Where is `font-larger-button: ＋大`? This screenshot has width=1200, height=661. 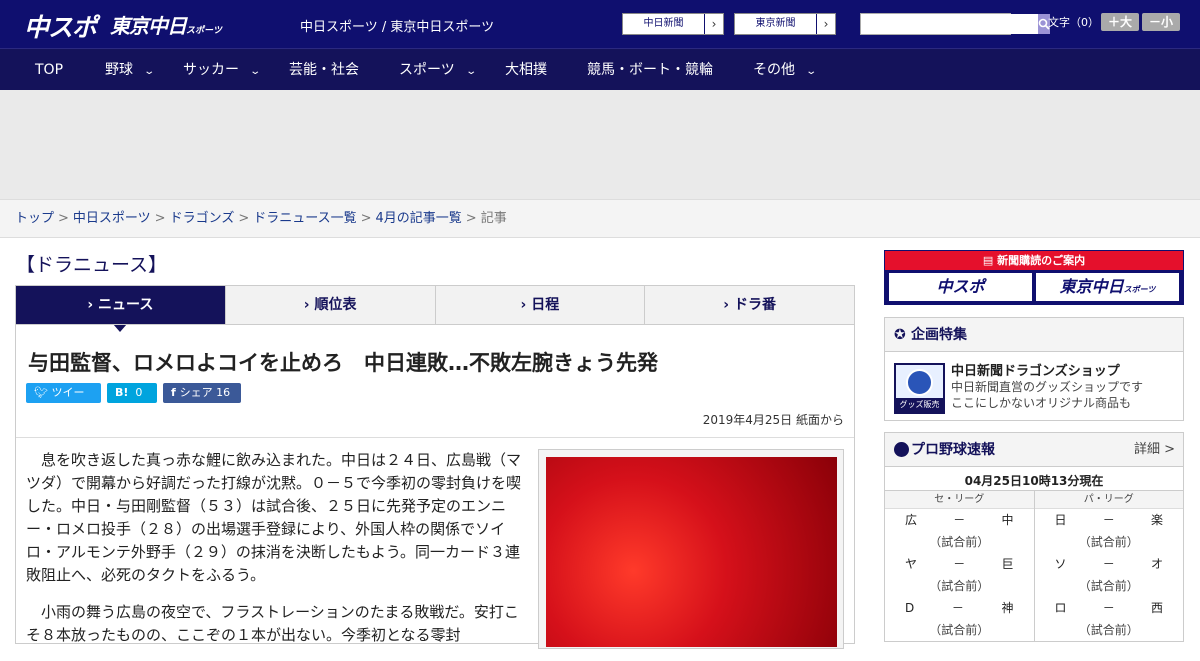
font-larger-button: ＋大 is located at coordinates (1120, 22).